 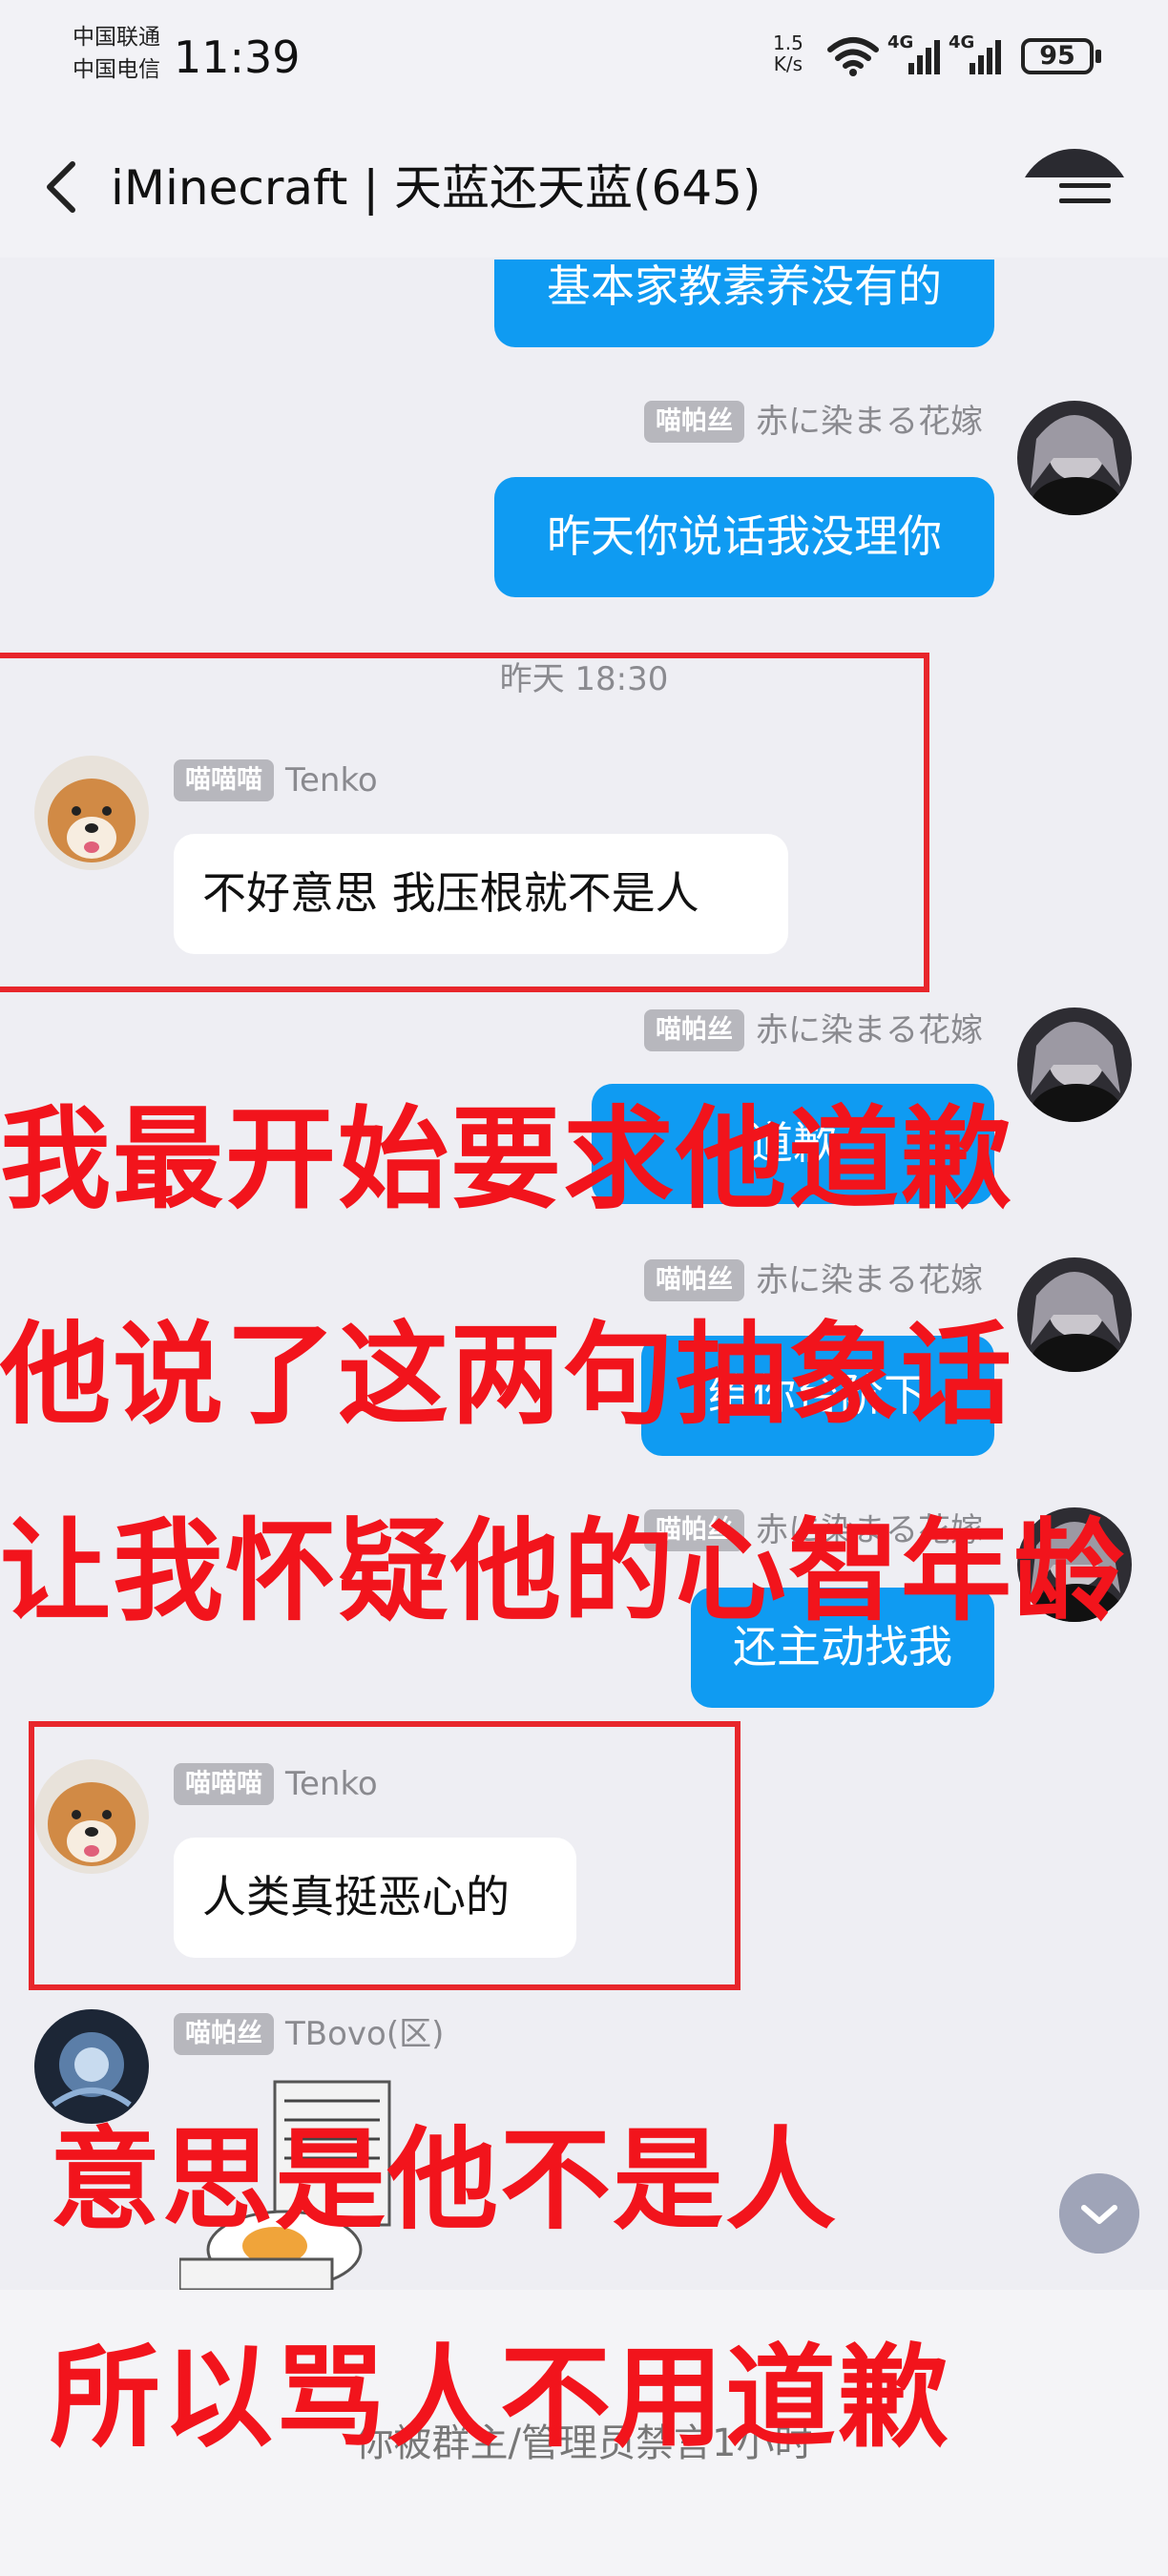 What do you see at coordinates (506, 1159) in the screenshot?
I see `overlay-annotation-1: 我最开始要求他道歉` at bounding box center [506, 1159].